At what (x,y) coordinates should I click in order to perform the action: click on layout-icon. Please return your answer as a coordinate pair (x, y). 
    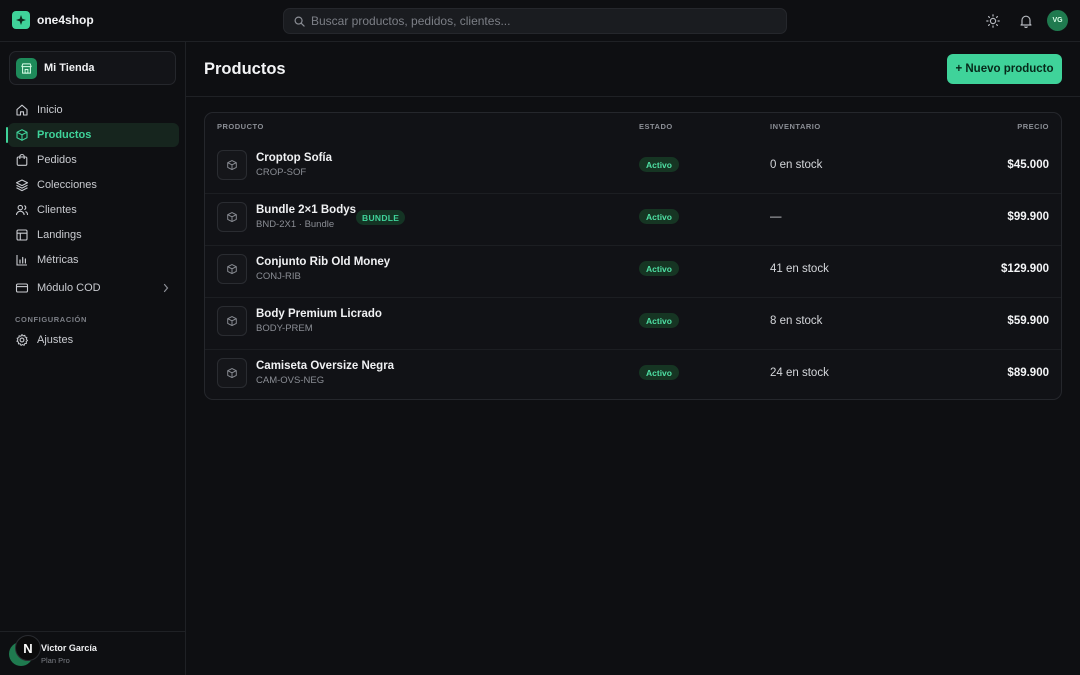
    Looking at the image, I should click on (22, 235).